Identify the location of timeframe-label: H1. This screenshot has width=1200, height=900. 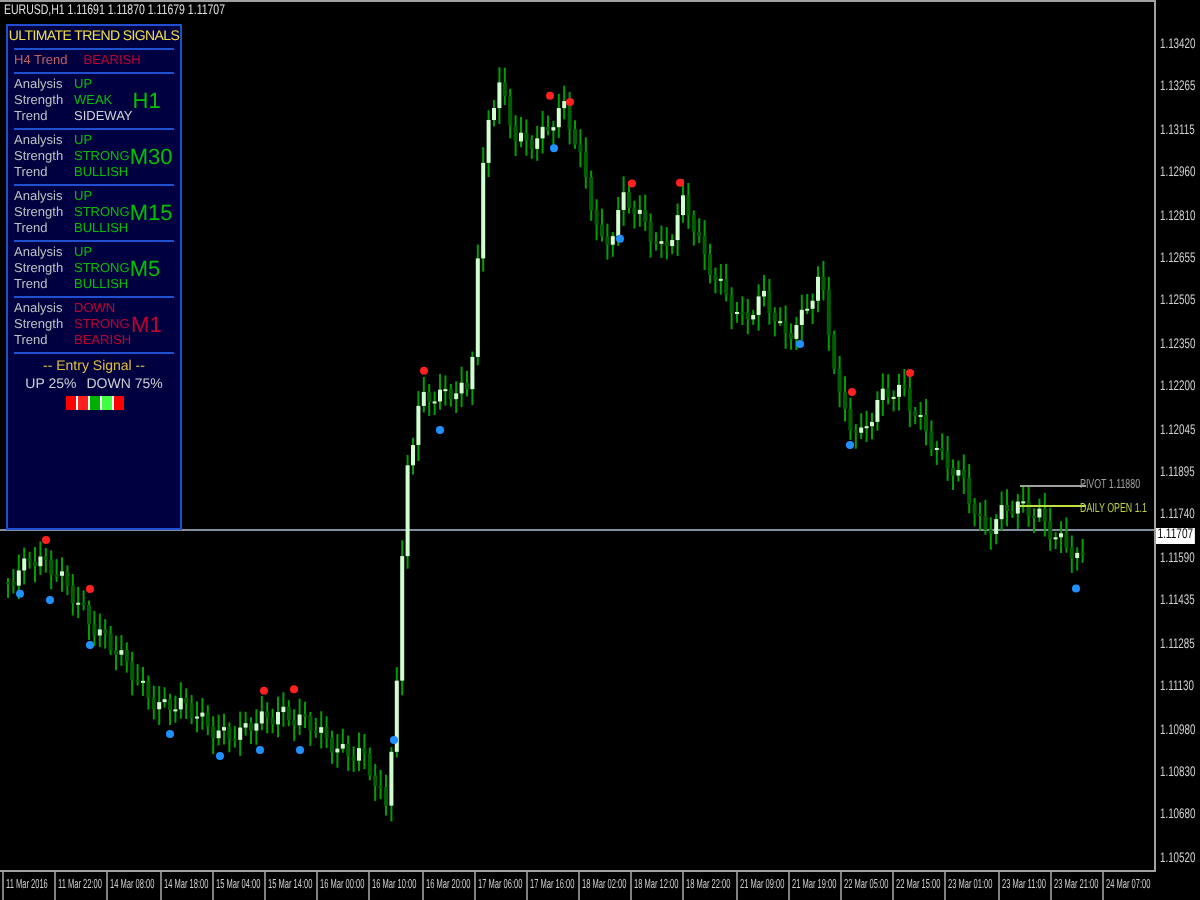
(146, 101).